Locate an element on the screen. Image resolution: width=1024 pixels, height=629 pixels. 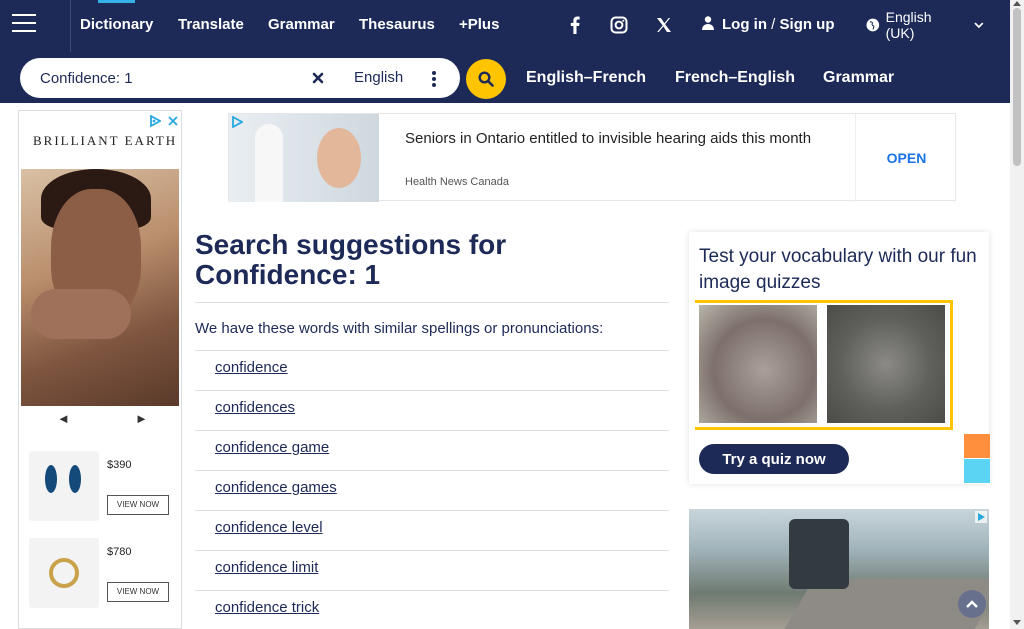
dictionary-selector: English is located at coordinates (394, 78).